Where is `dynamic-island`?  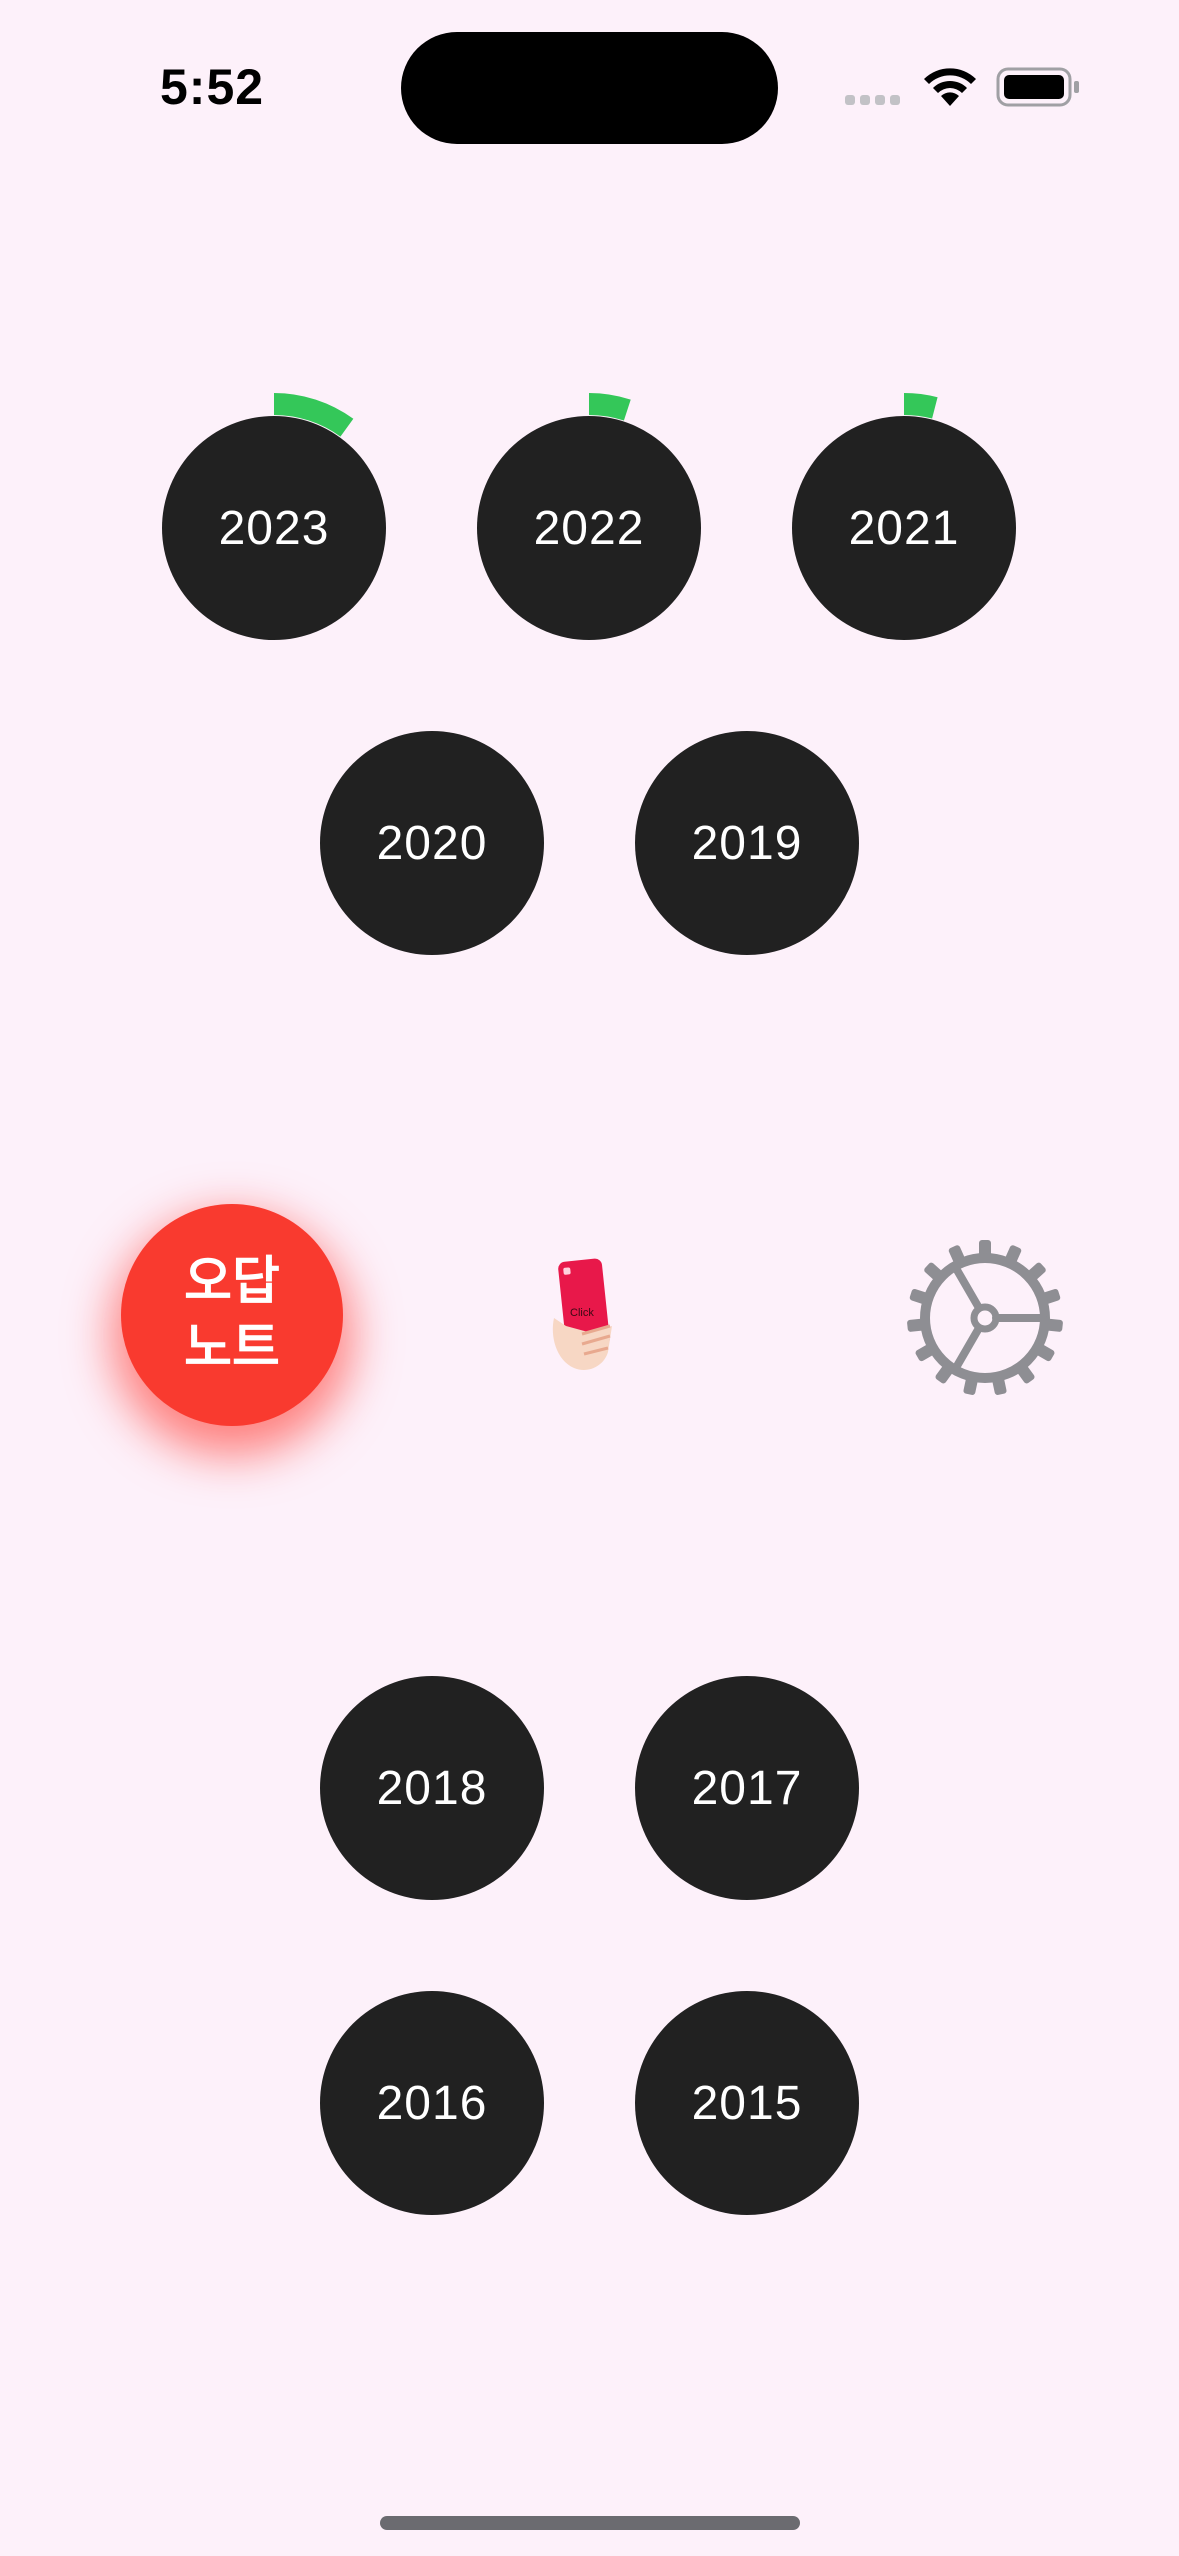 dynamic-island is located at coordinates (589, 88).